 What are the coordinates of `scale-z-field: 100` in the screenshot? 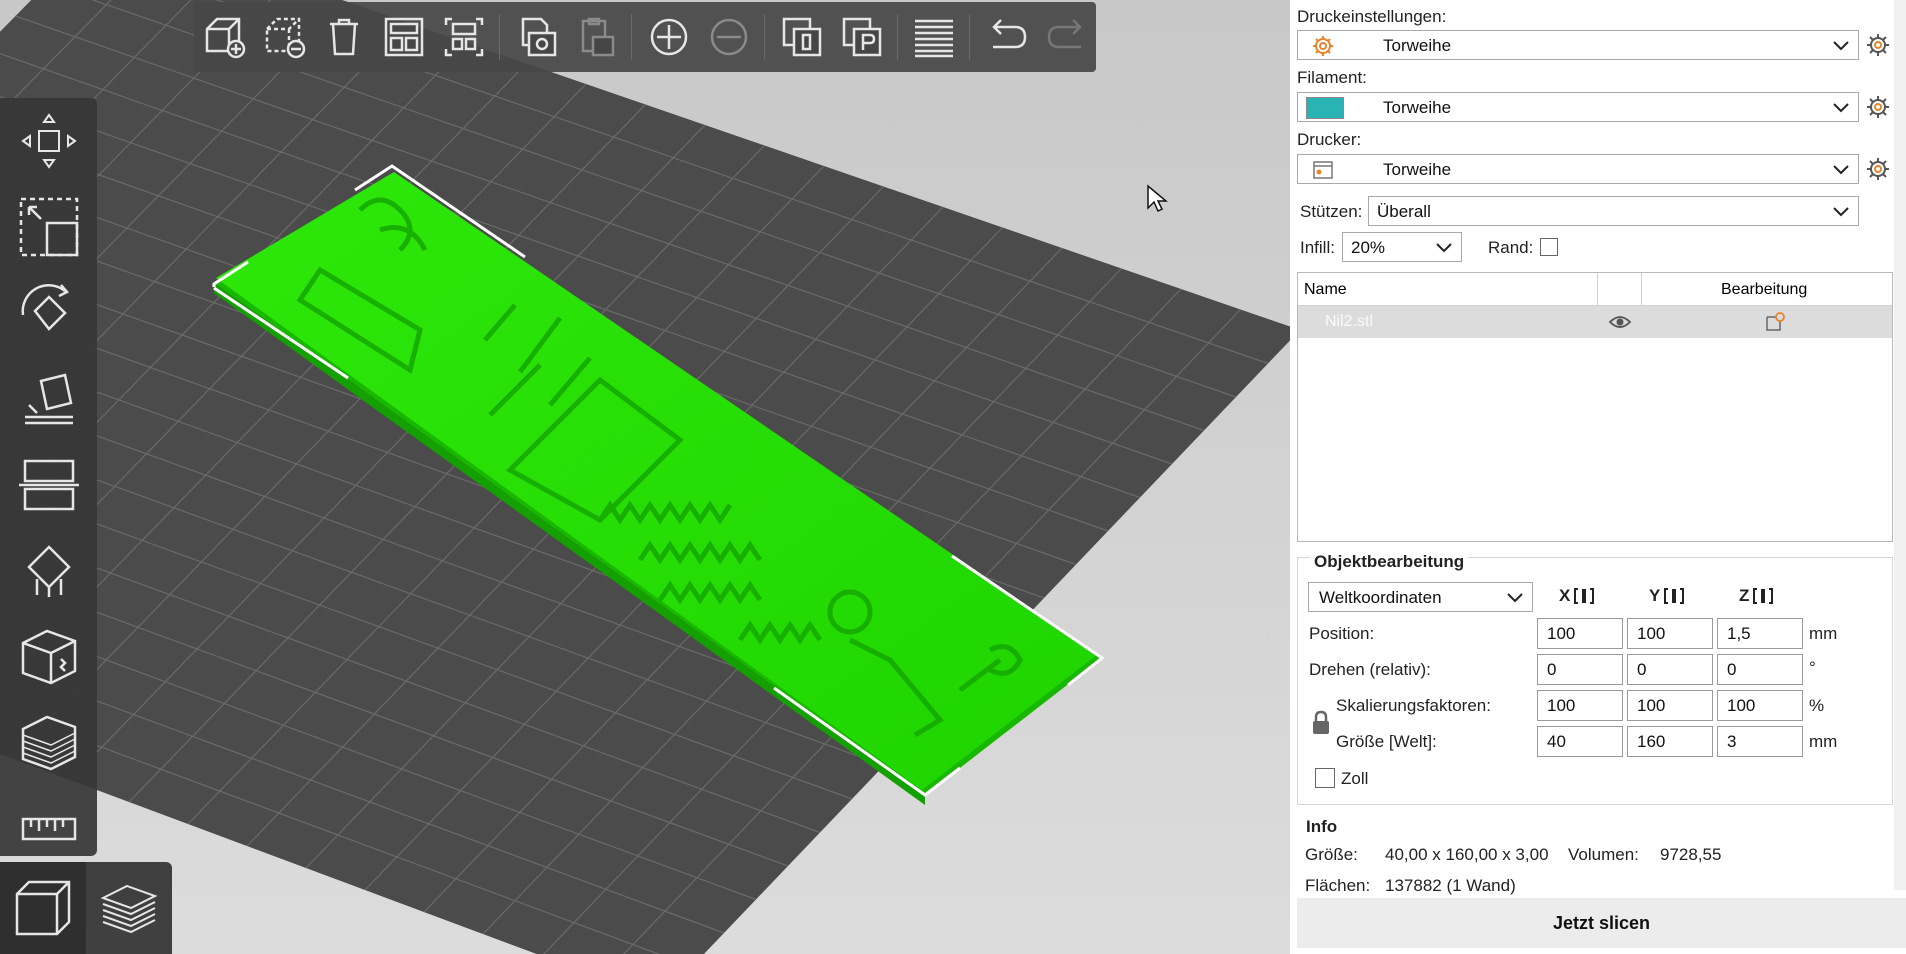 It's located at (1760, 705).